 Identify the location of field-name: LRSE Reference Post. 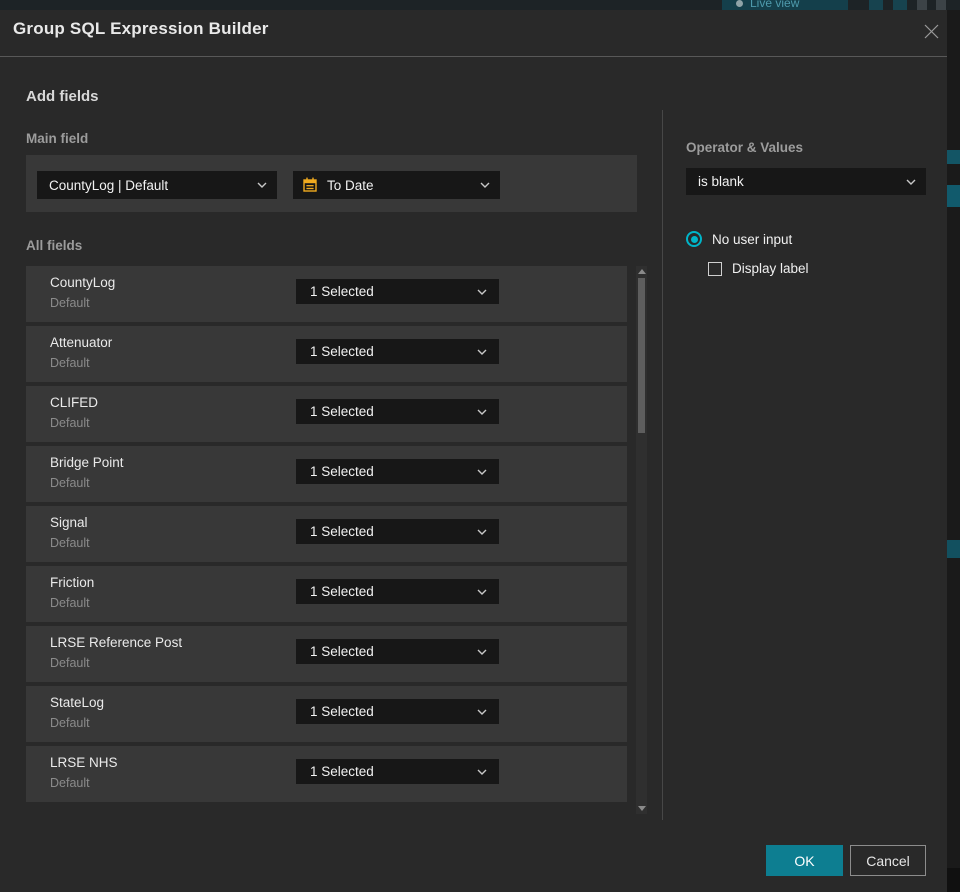
(116, 642).